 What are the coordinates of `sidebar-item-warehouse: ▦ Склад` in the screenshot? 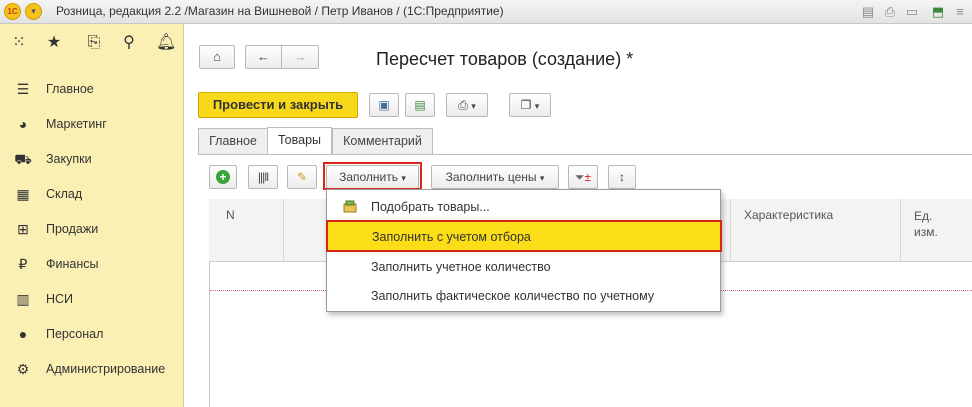 It's located at (92, 194).